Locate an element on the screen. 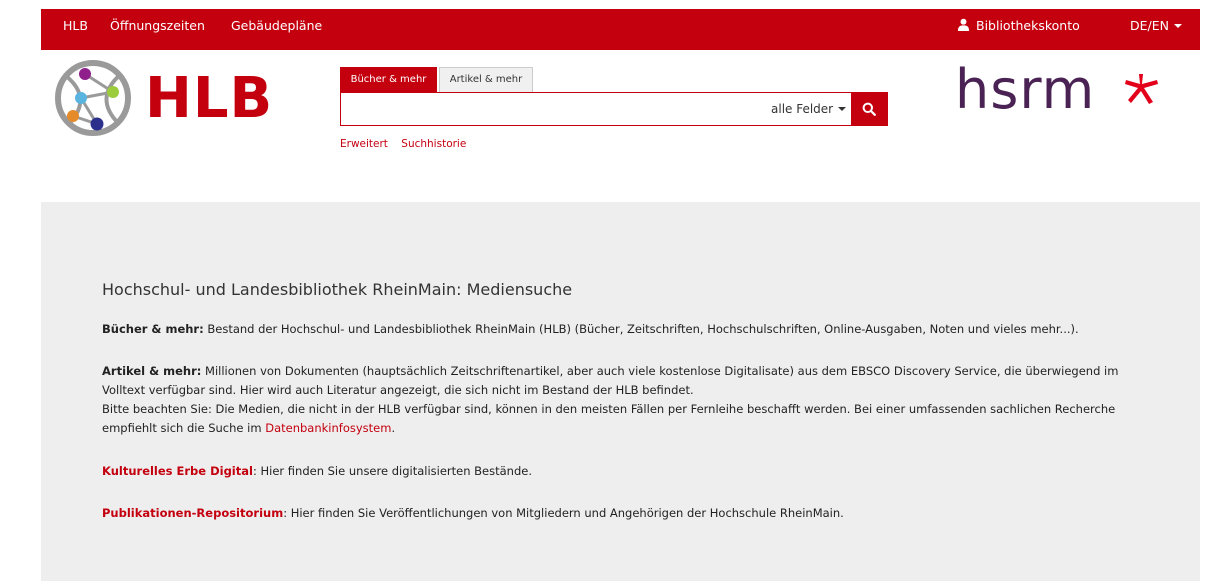  search-field-label: alle Felder is located at coordinates (802, 109).